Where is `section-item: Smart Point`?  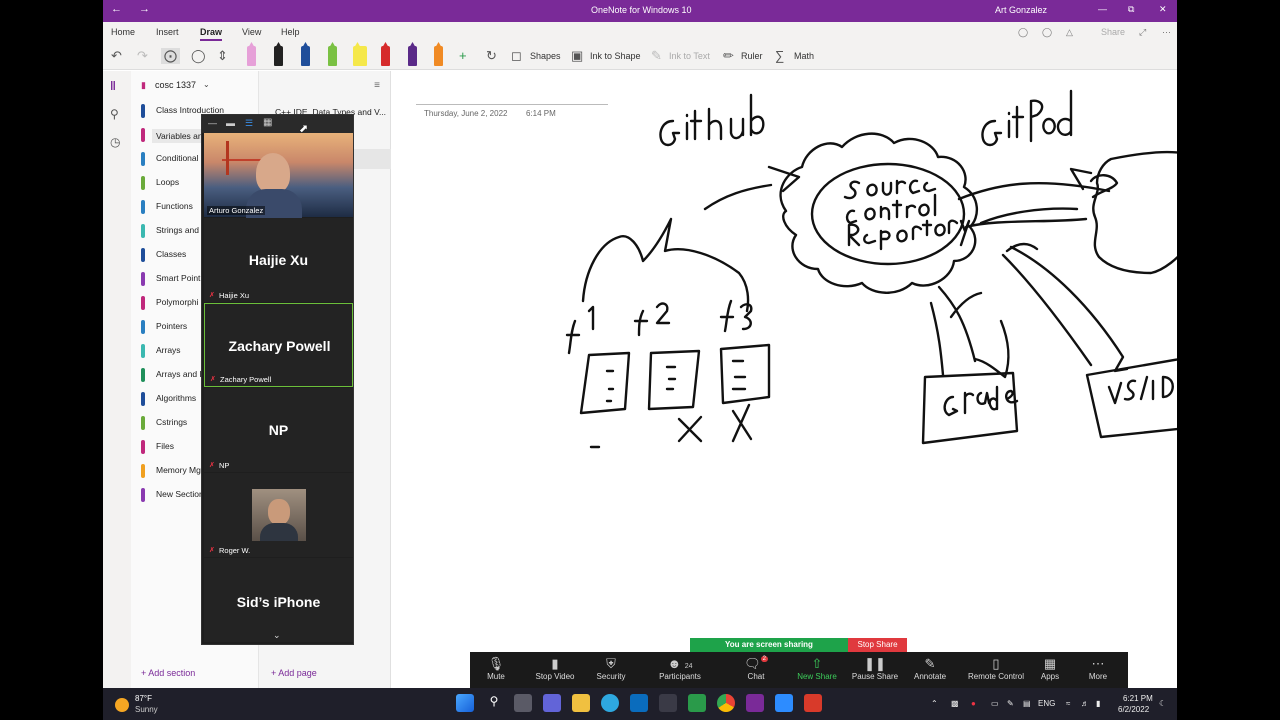
section-item: Smart Point is located at coordinates (178, 278).